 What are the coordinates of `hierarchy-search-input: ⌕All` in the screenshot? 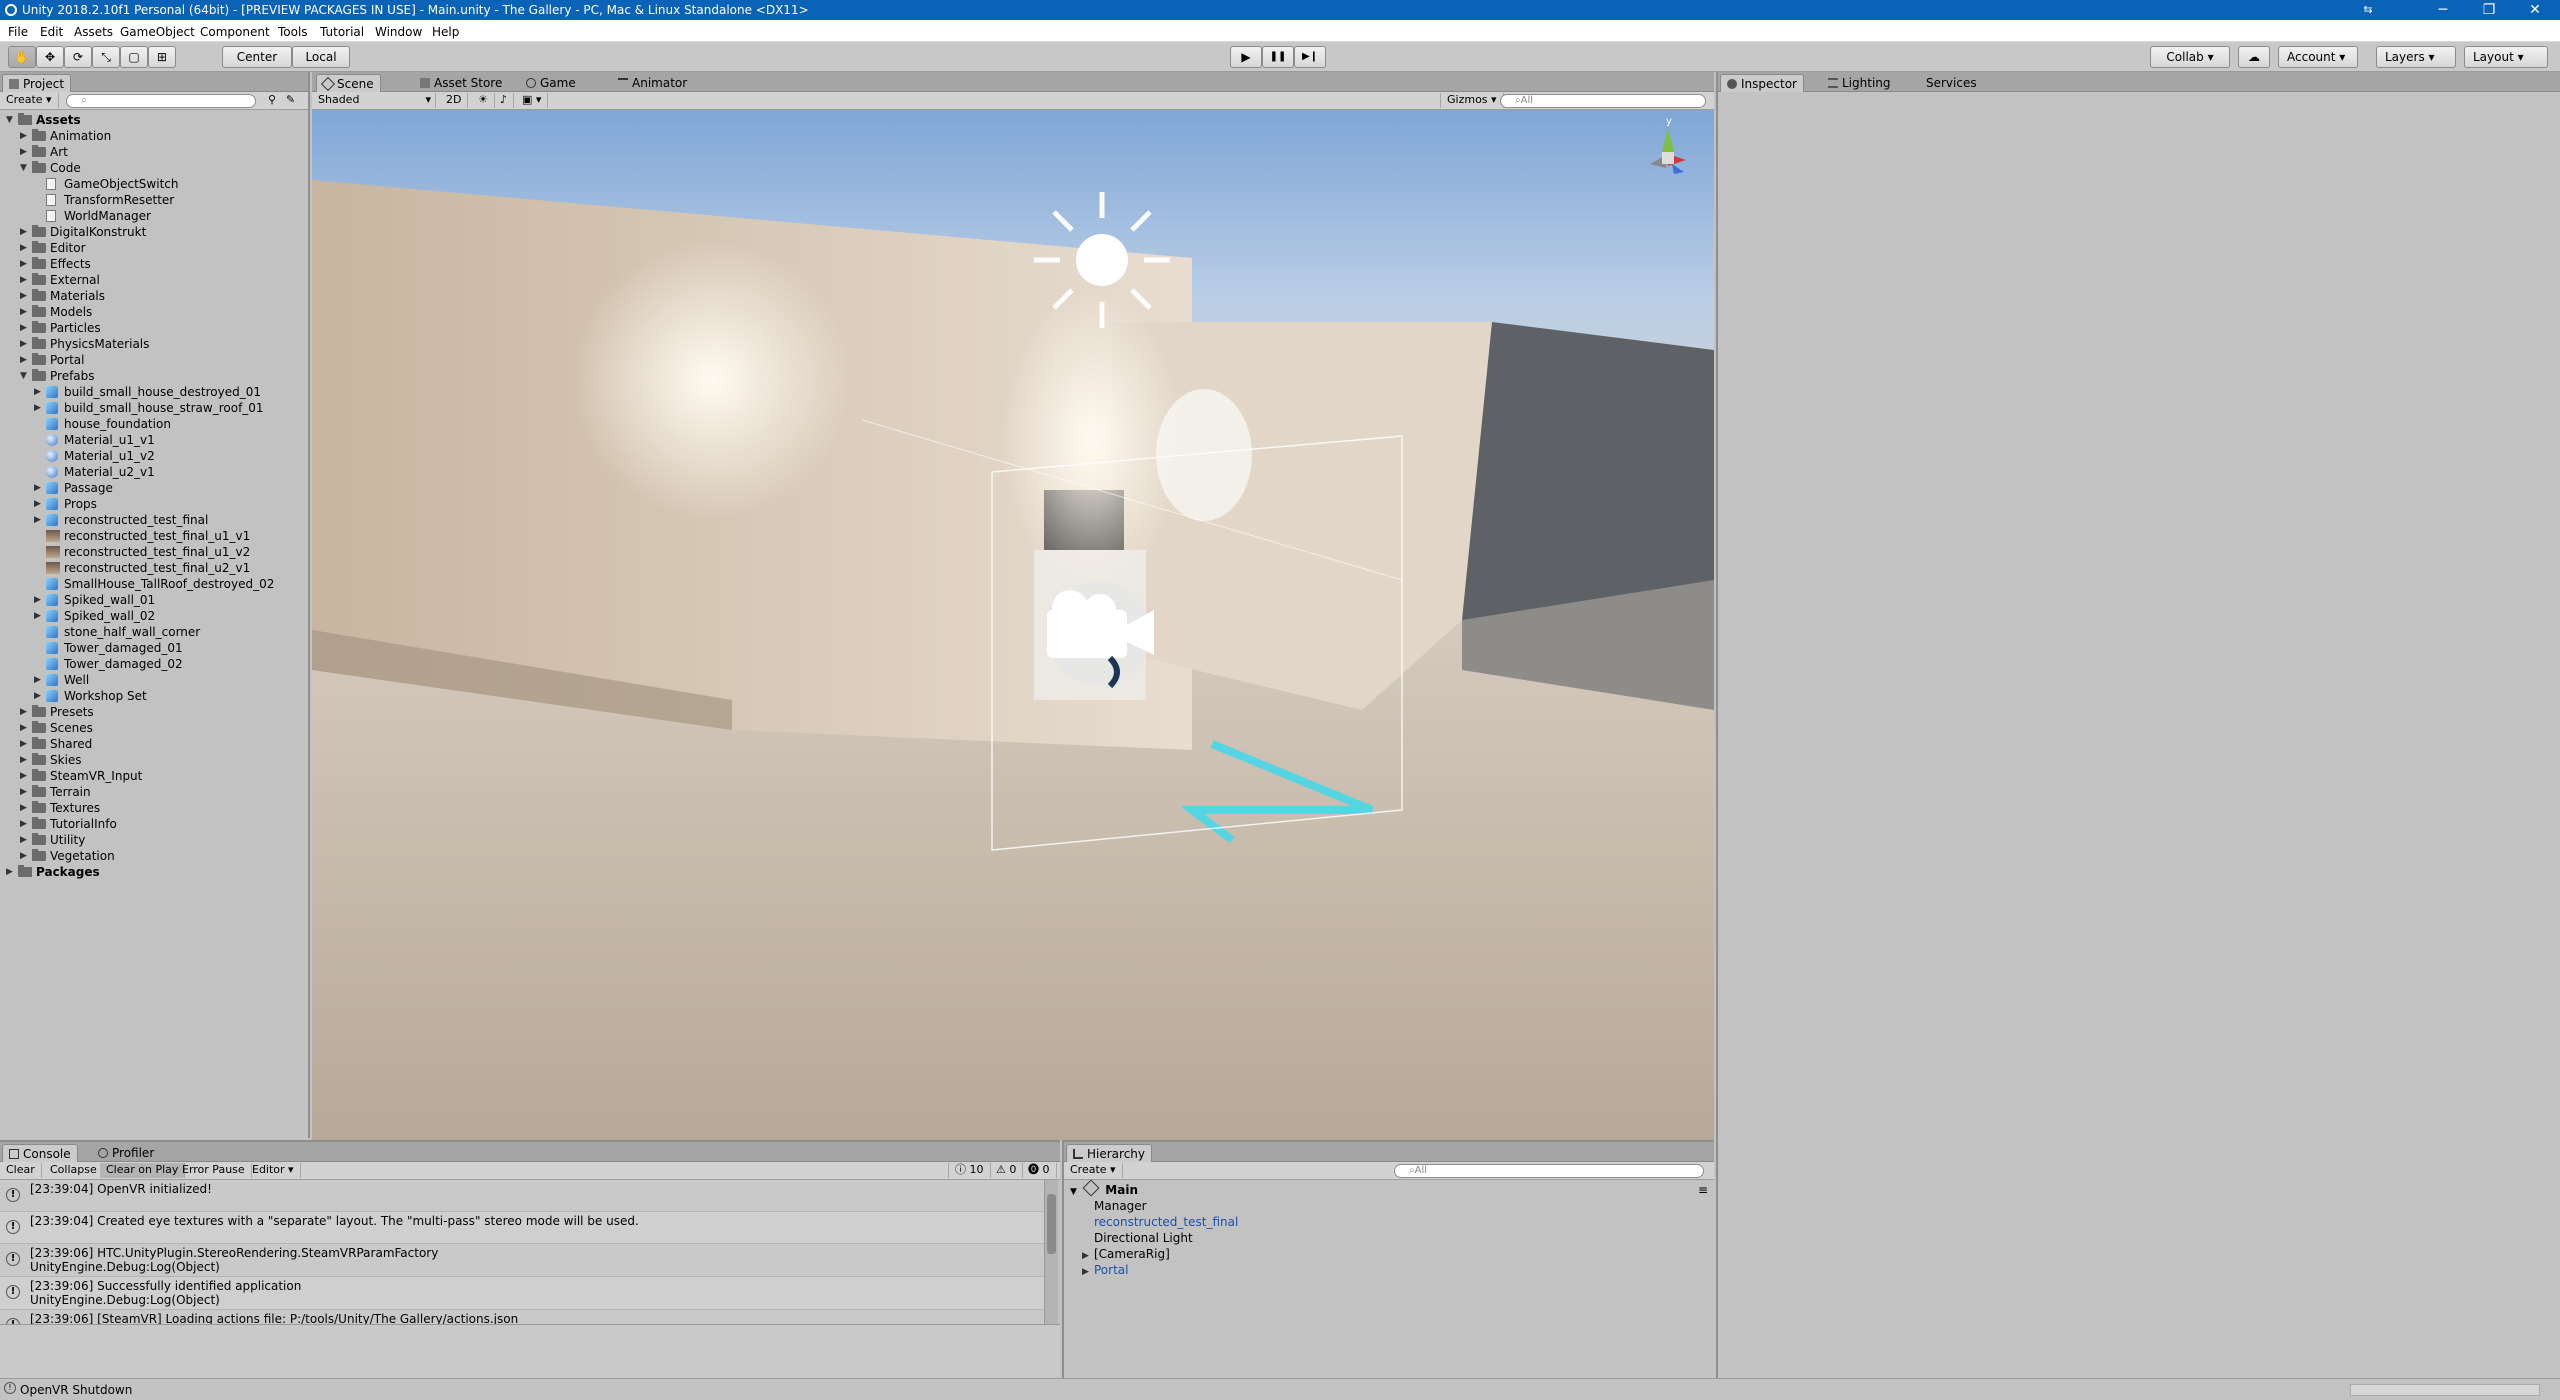 It's located at (1549, 1171).